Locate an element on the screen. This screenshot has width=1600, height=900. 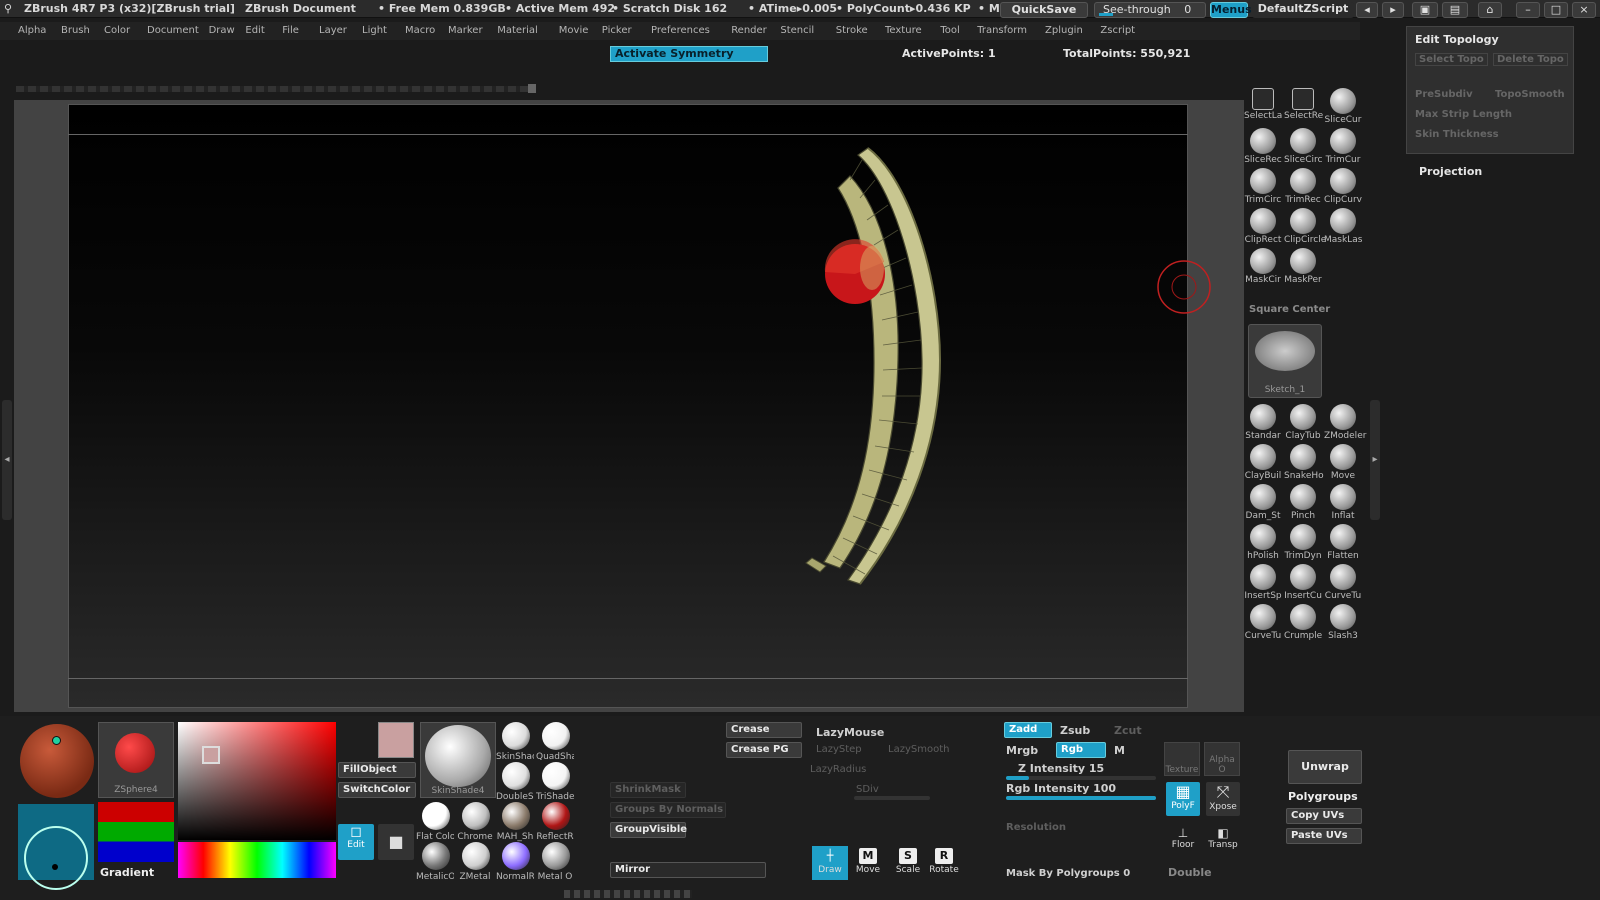
double-button: Double is located at coordinates (1190, 872).